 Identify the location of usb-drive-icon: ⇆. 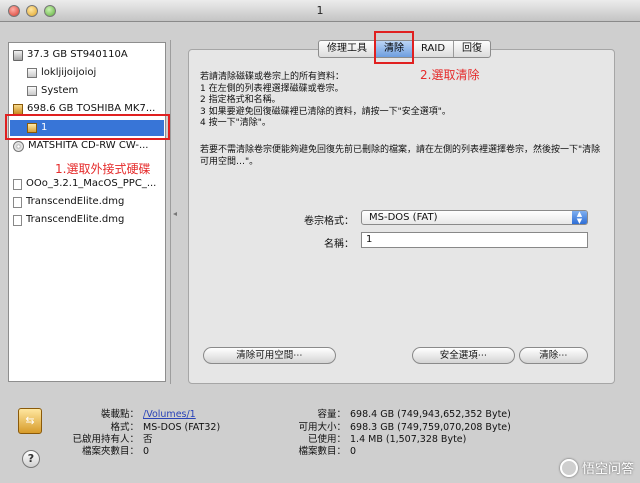
(30, 421).